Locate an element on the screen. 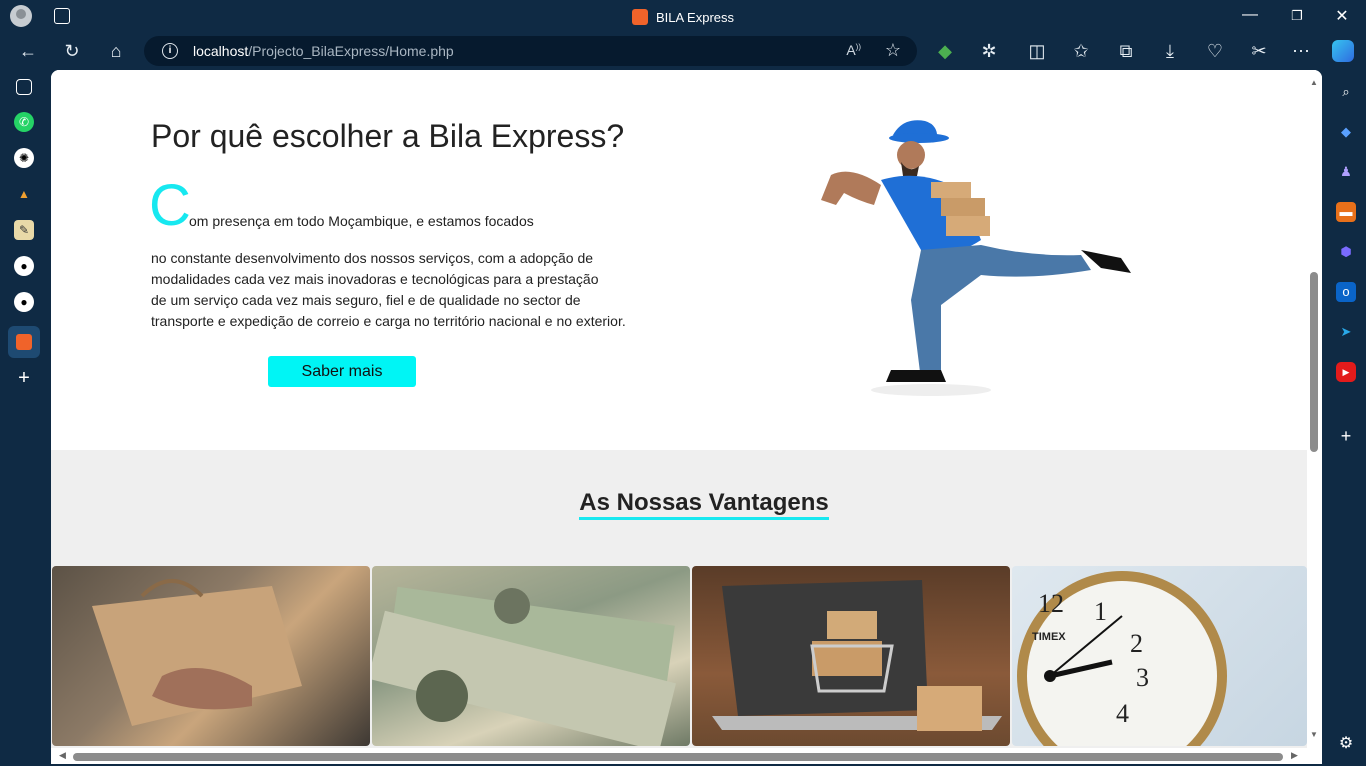 The height and width of the screenshot is (766, 1366). minimize-button: — is located at coordinates (1250, 15).